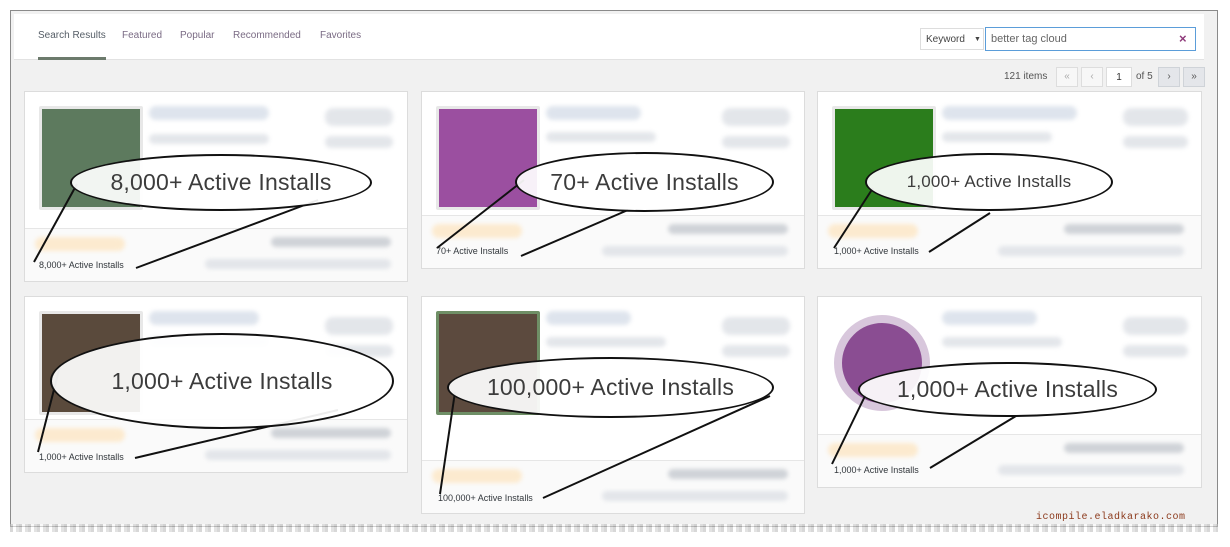  I want to click on active-installs: 100,000+ Active Installs, so click(485, 498).